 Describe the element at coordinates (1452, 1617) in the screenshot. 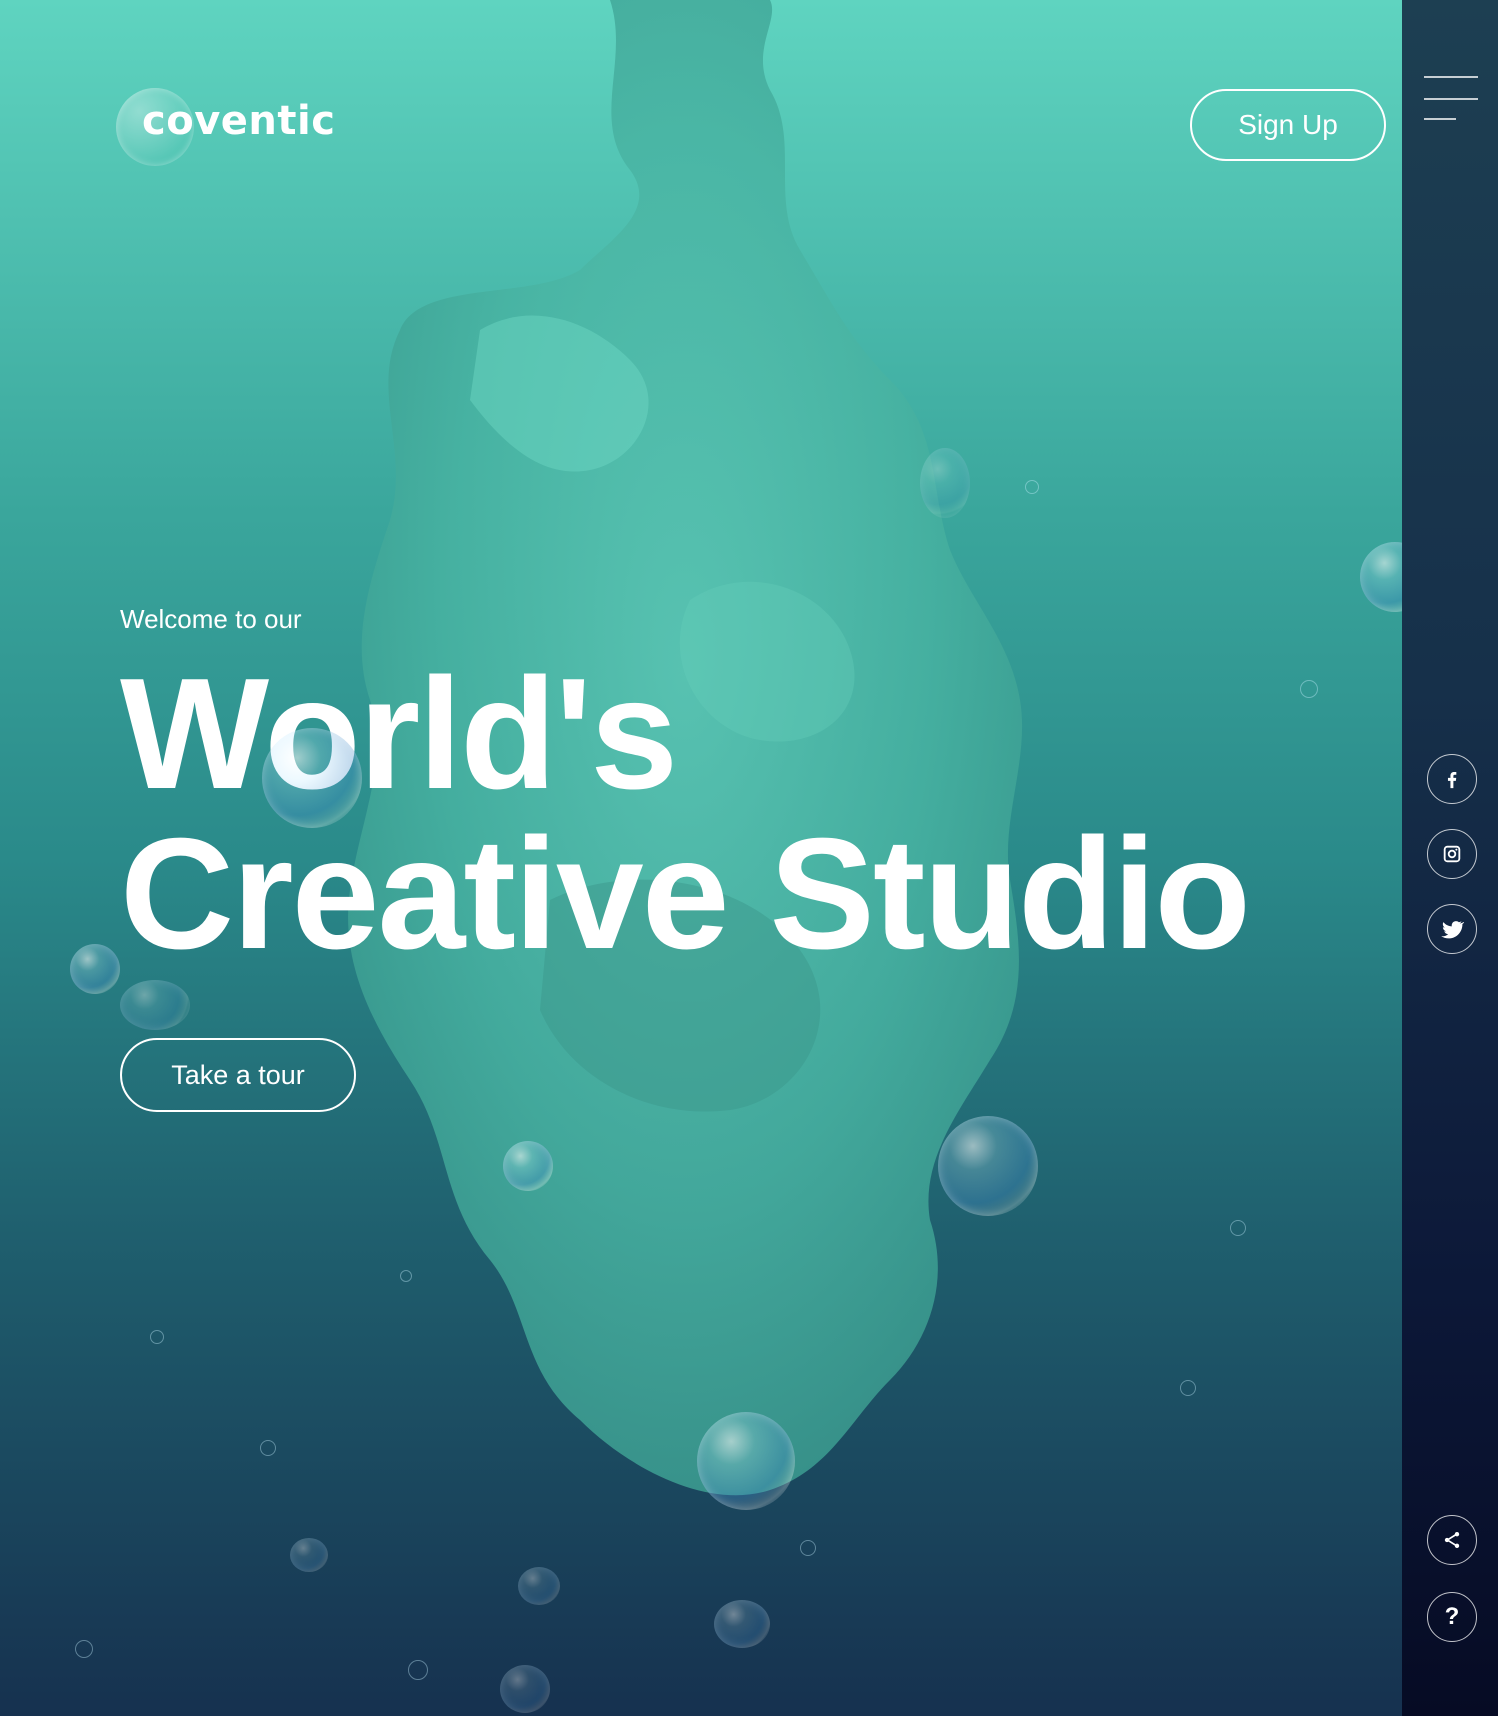

I see `help-icon: ?` at that location.